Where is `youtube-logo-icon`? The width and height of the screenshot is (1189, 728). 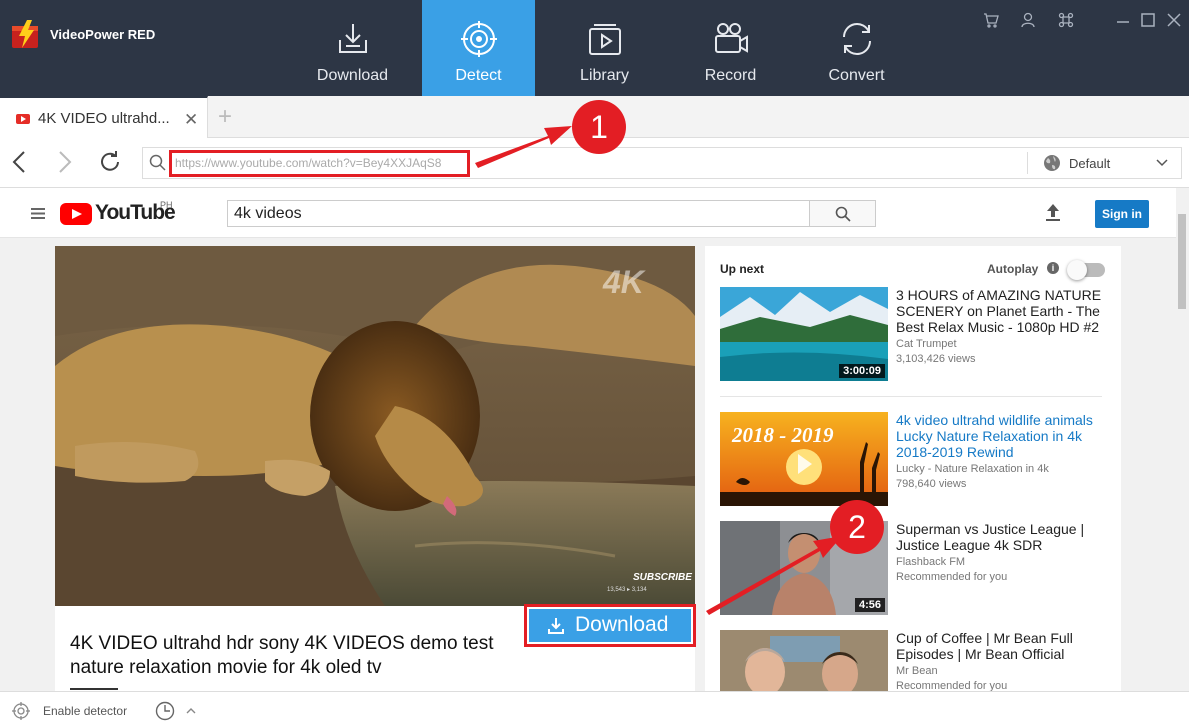
youtube-logo-icon is located at coordinates (76, 214).